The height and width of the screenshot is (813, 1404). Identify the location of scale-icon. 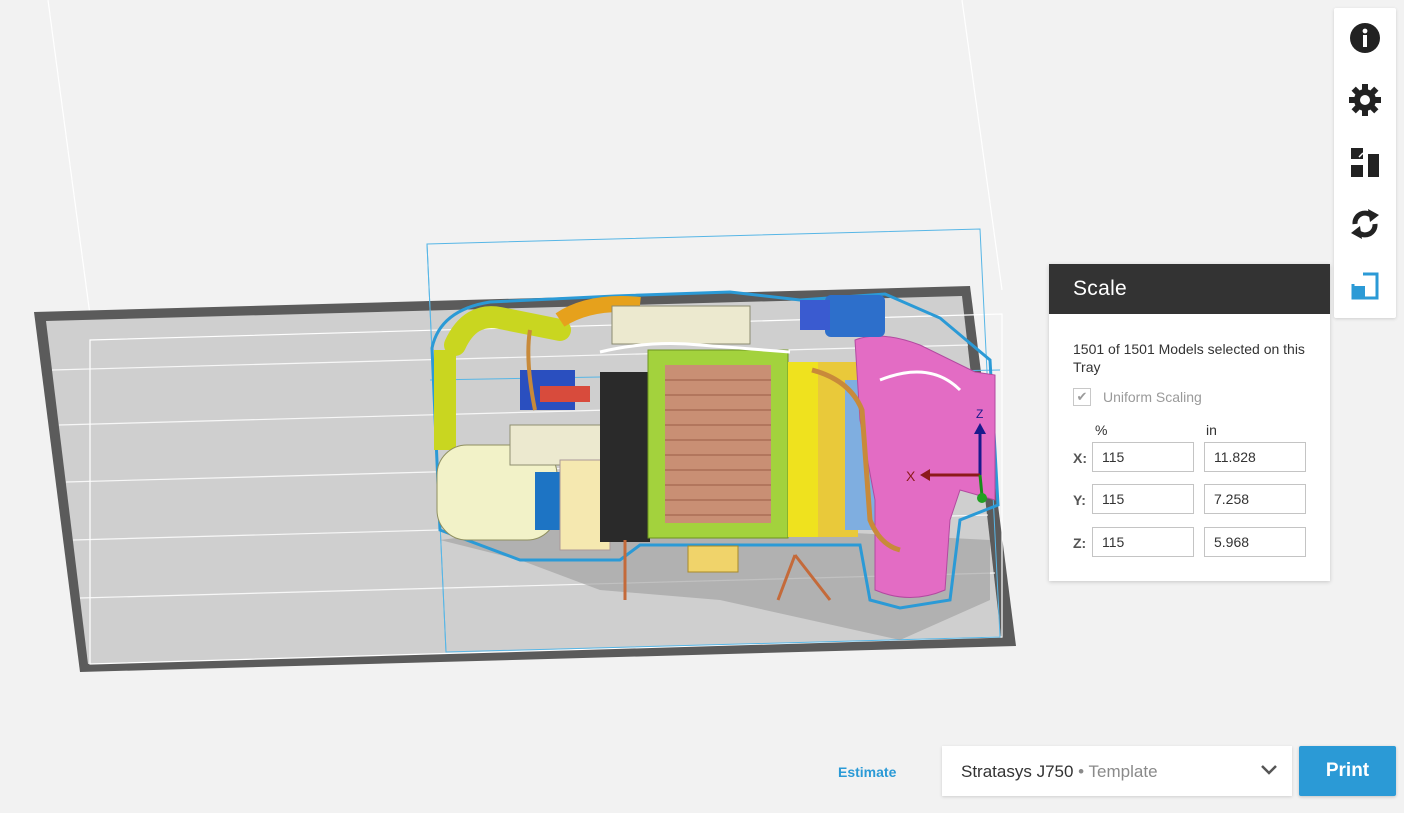
(1364, 285).